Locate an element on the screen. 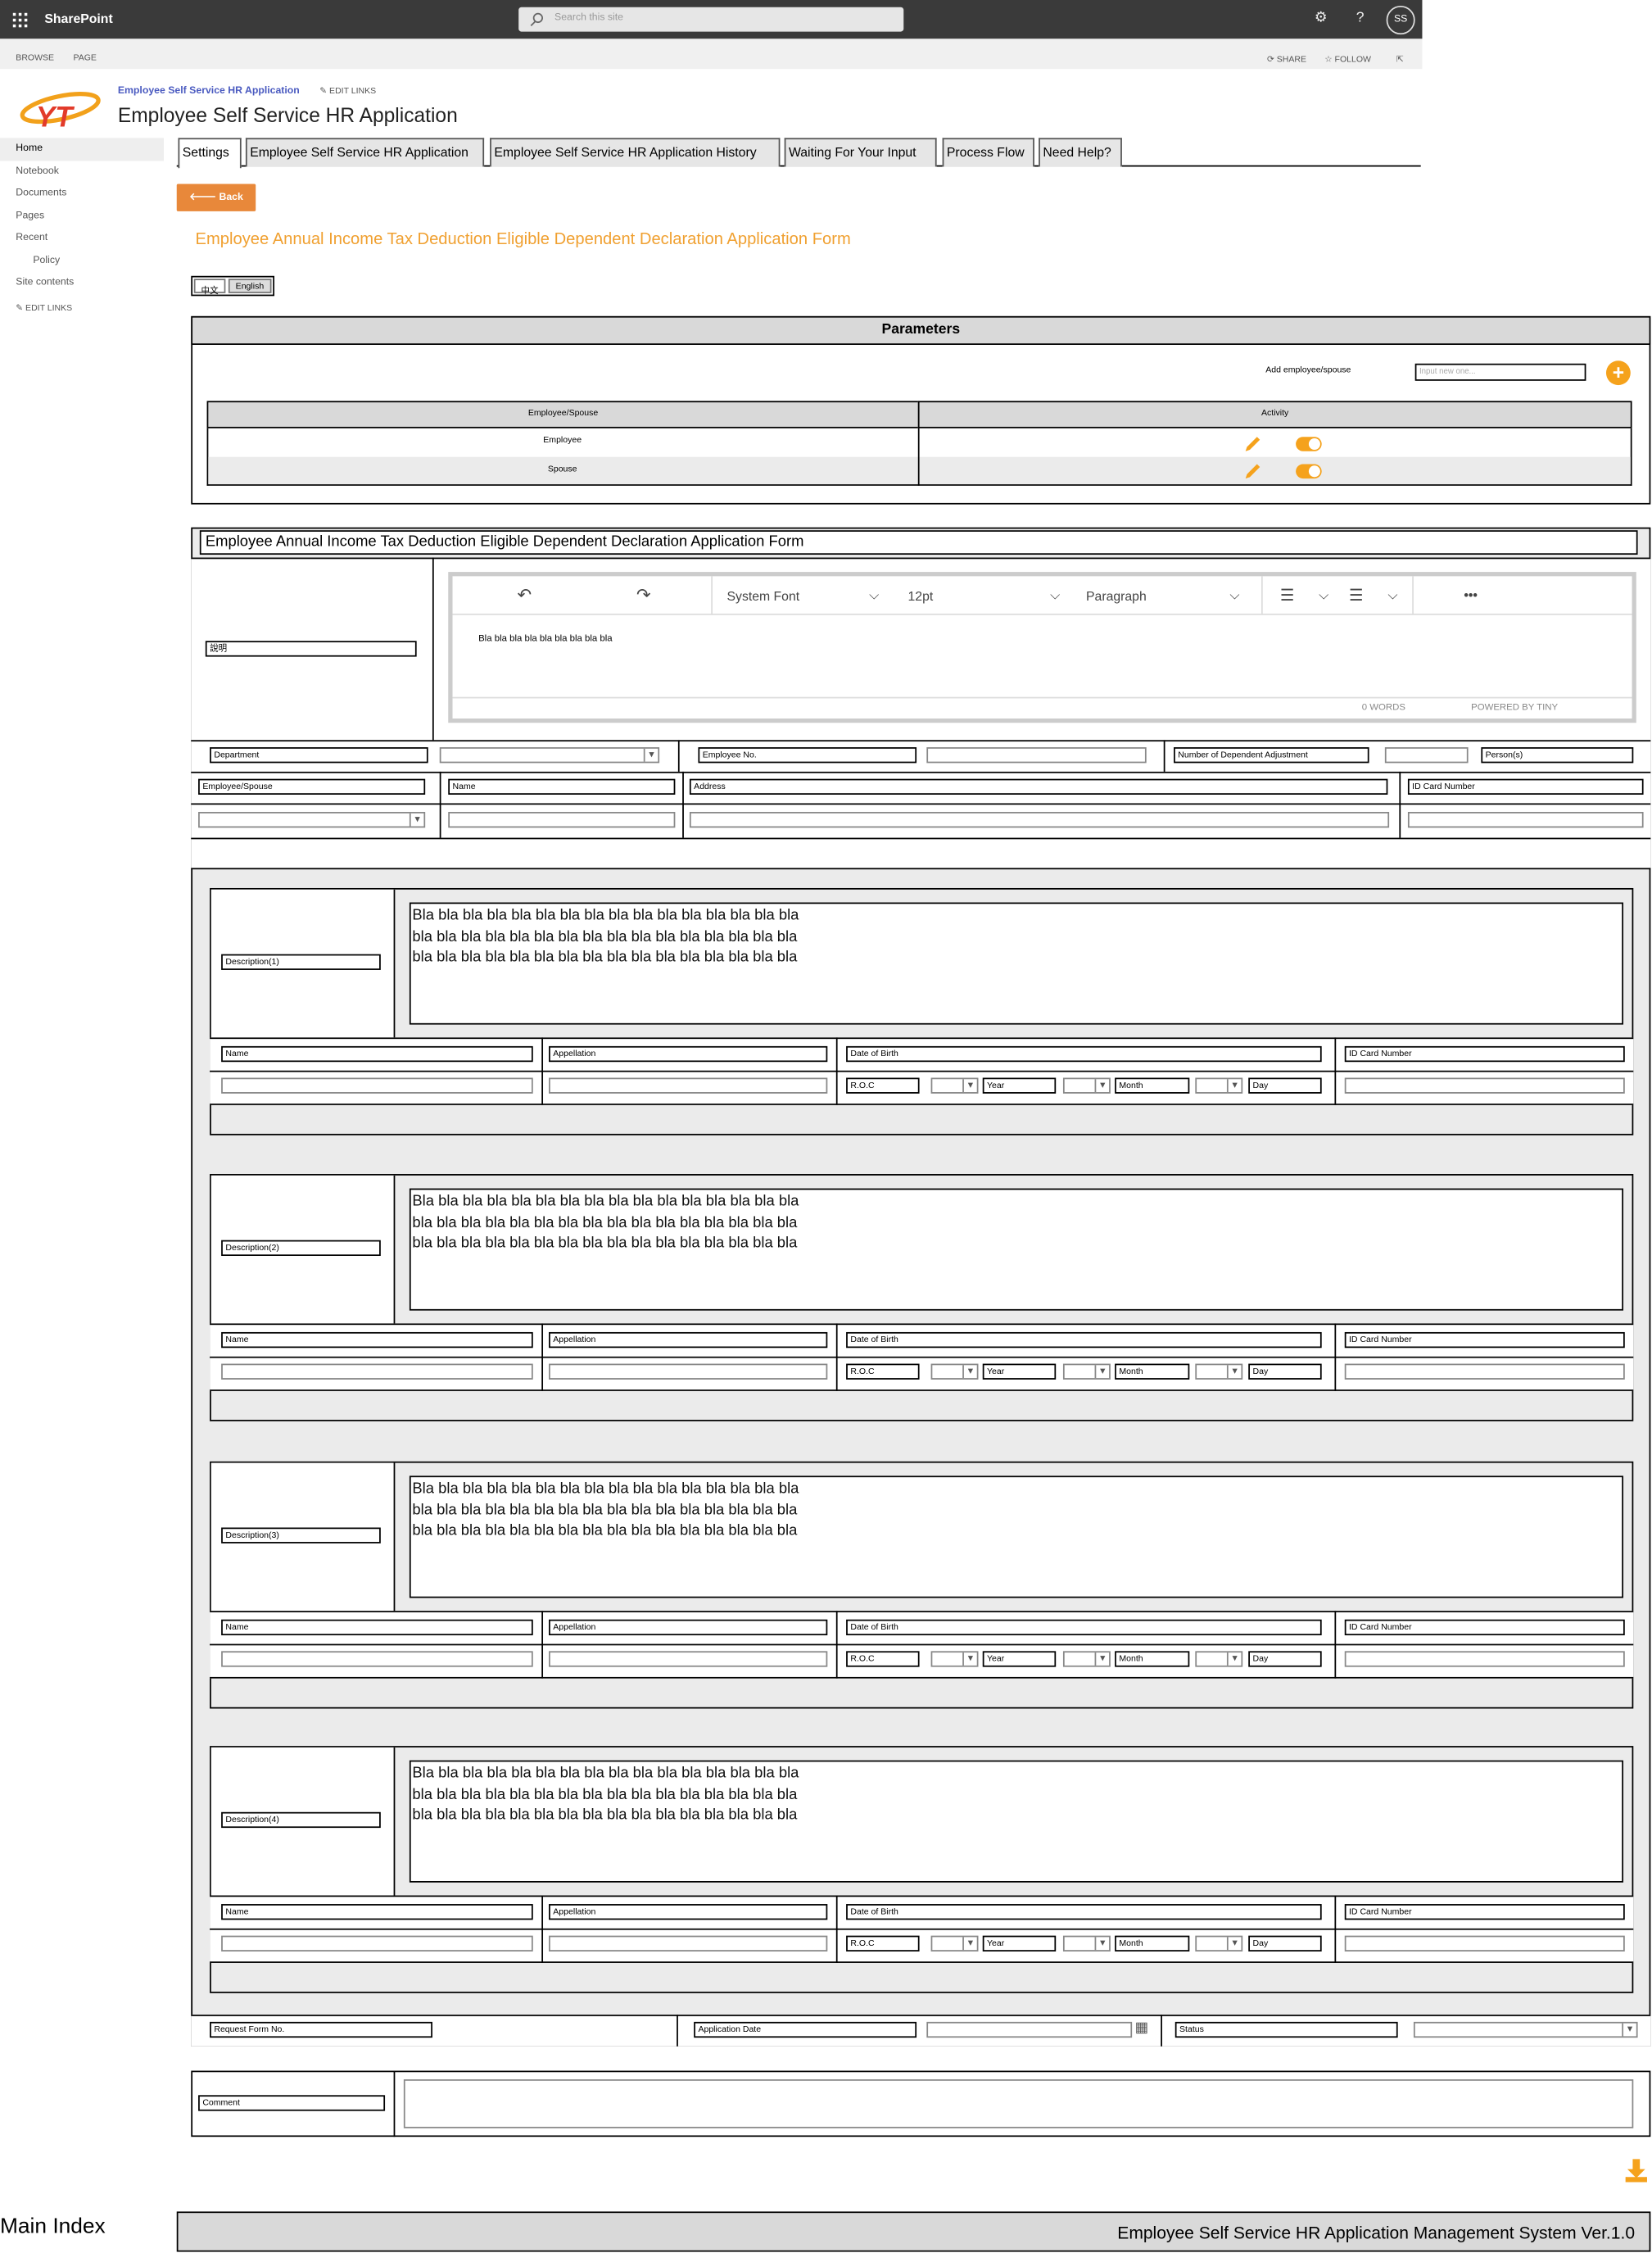 The height and width of the screenshot is (2253, 1652). month-label: Month is located at coordinates (1152, 1943).